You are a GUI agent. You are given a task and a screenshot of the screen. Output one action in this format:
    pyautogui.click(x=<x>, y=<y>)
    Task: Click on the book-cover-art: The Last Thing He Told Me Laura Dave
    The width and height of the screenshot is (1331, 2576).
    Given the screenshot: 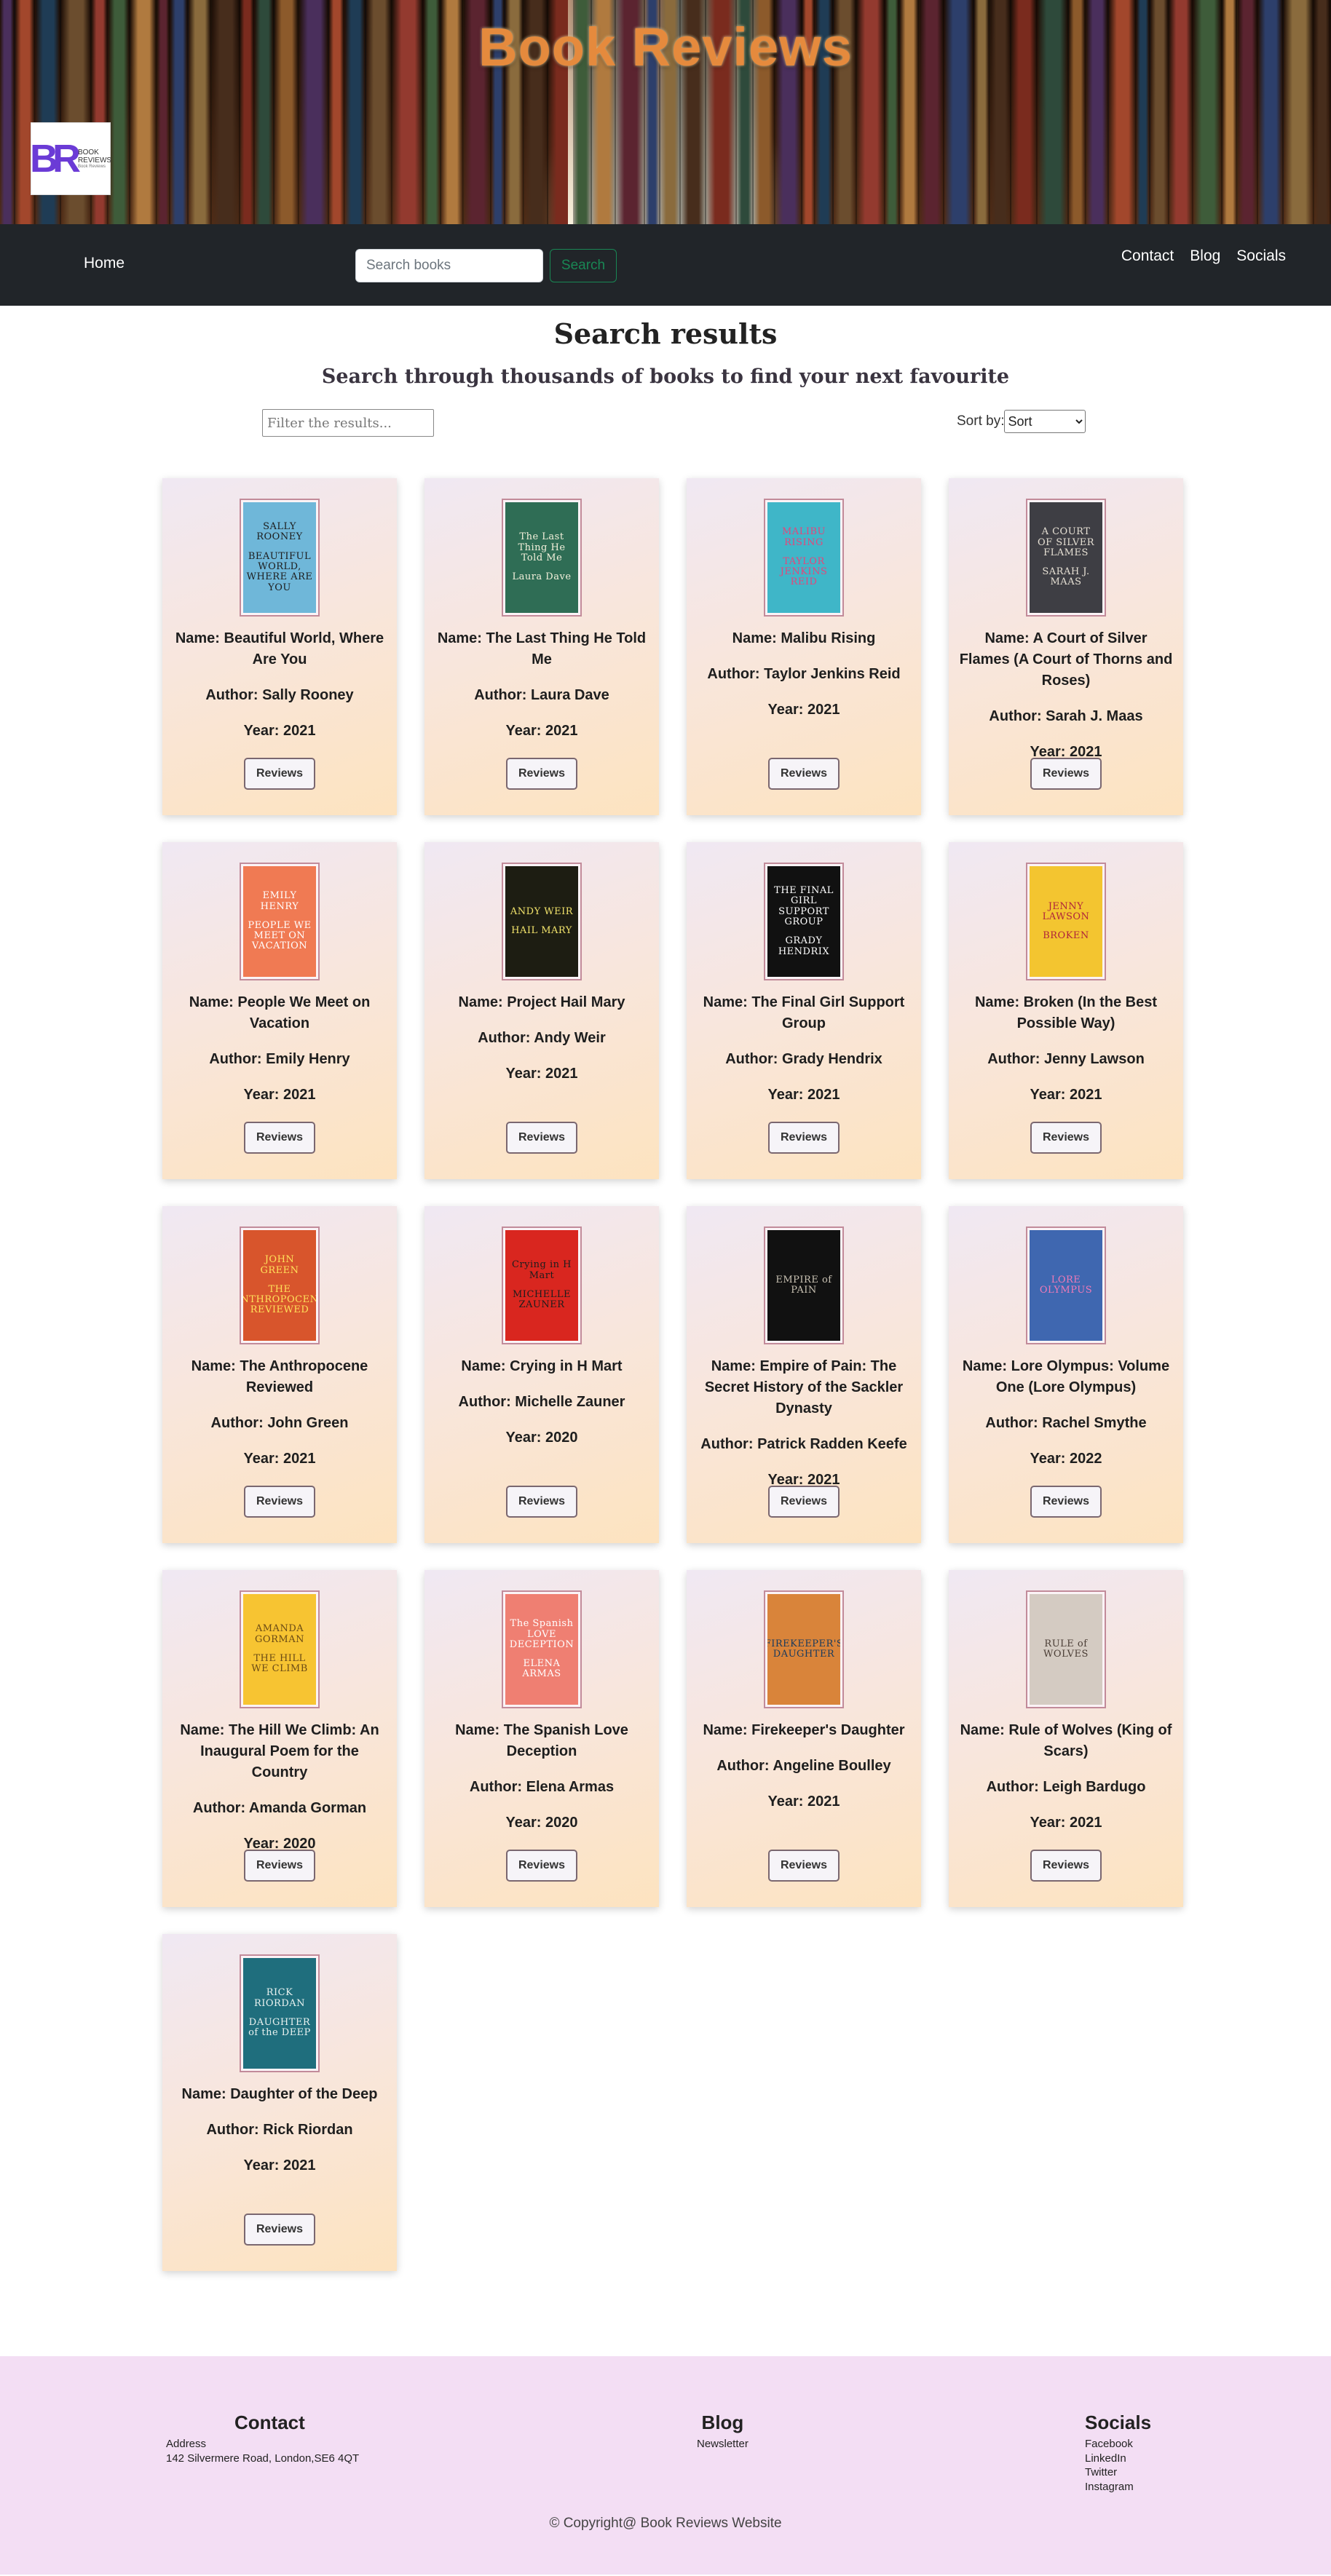 What is the action you would take?
    pyautogui.click(x=541, y=557)
    